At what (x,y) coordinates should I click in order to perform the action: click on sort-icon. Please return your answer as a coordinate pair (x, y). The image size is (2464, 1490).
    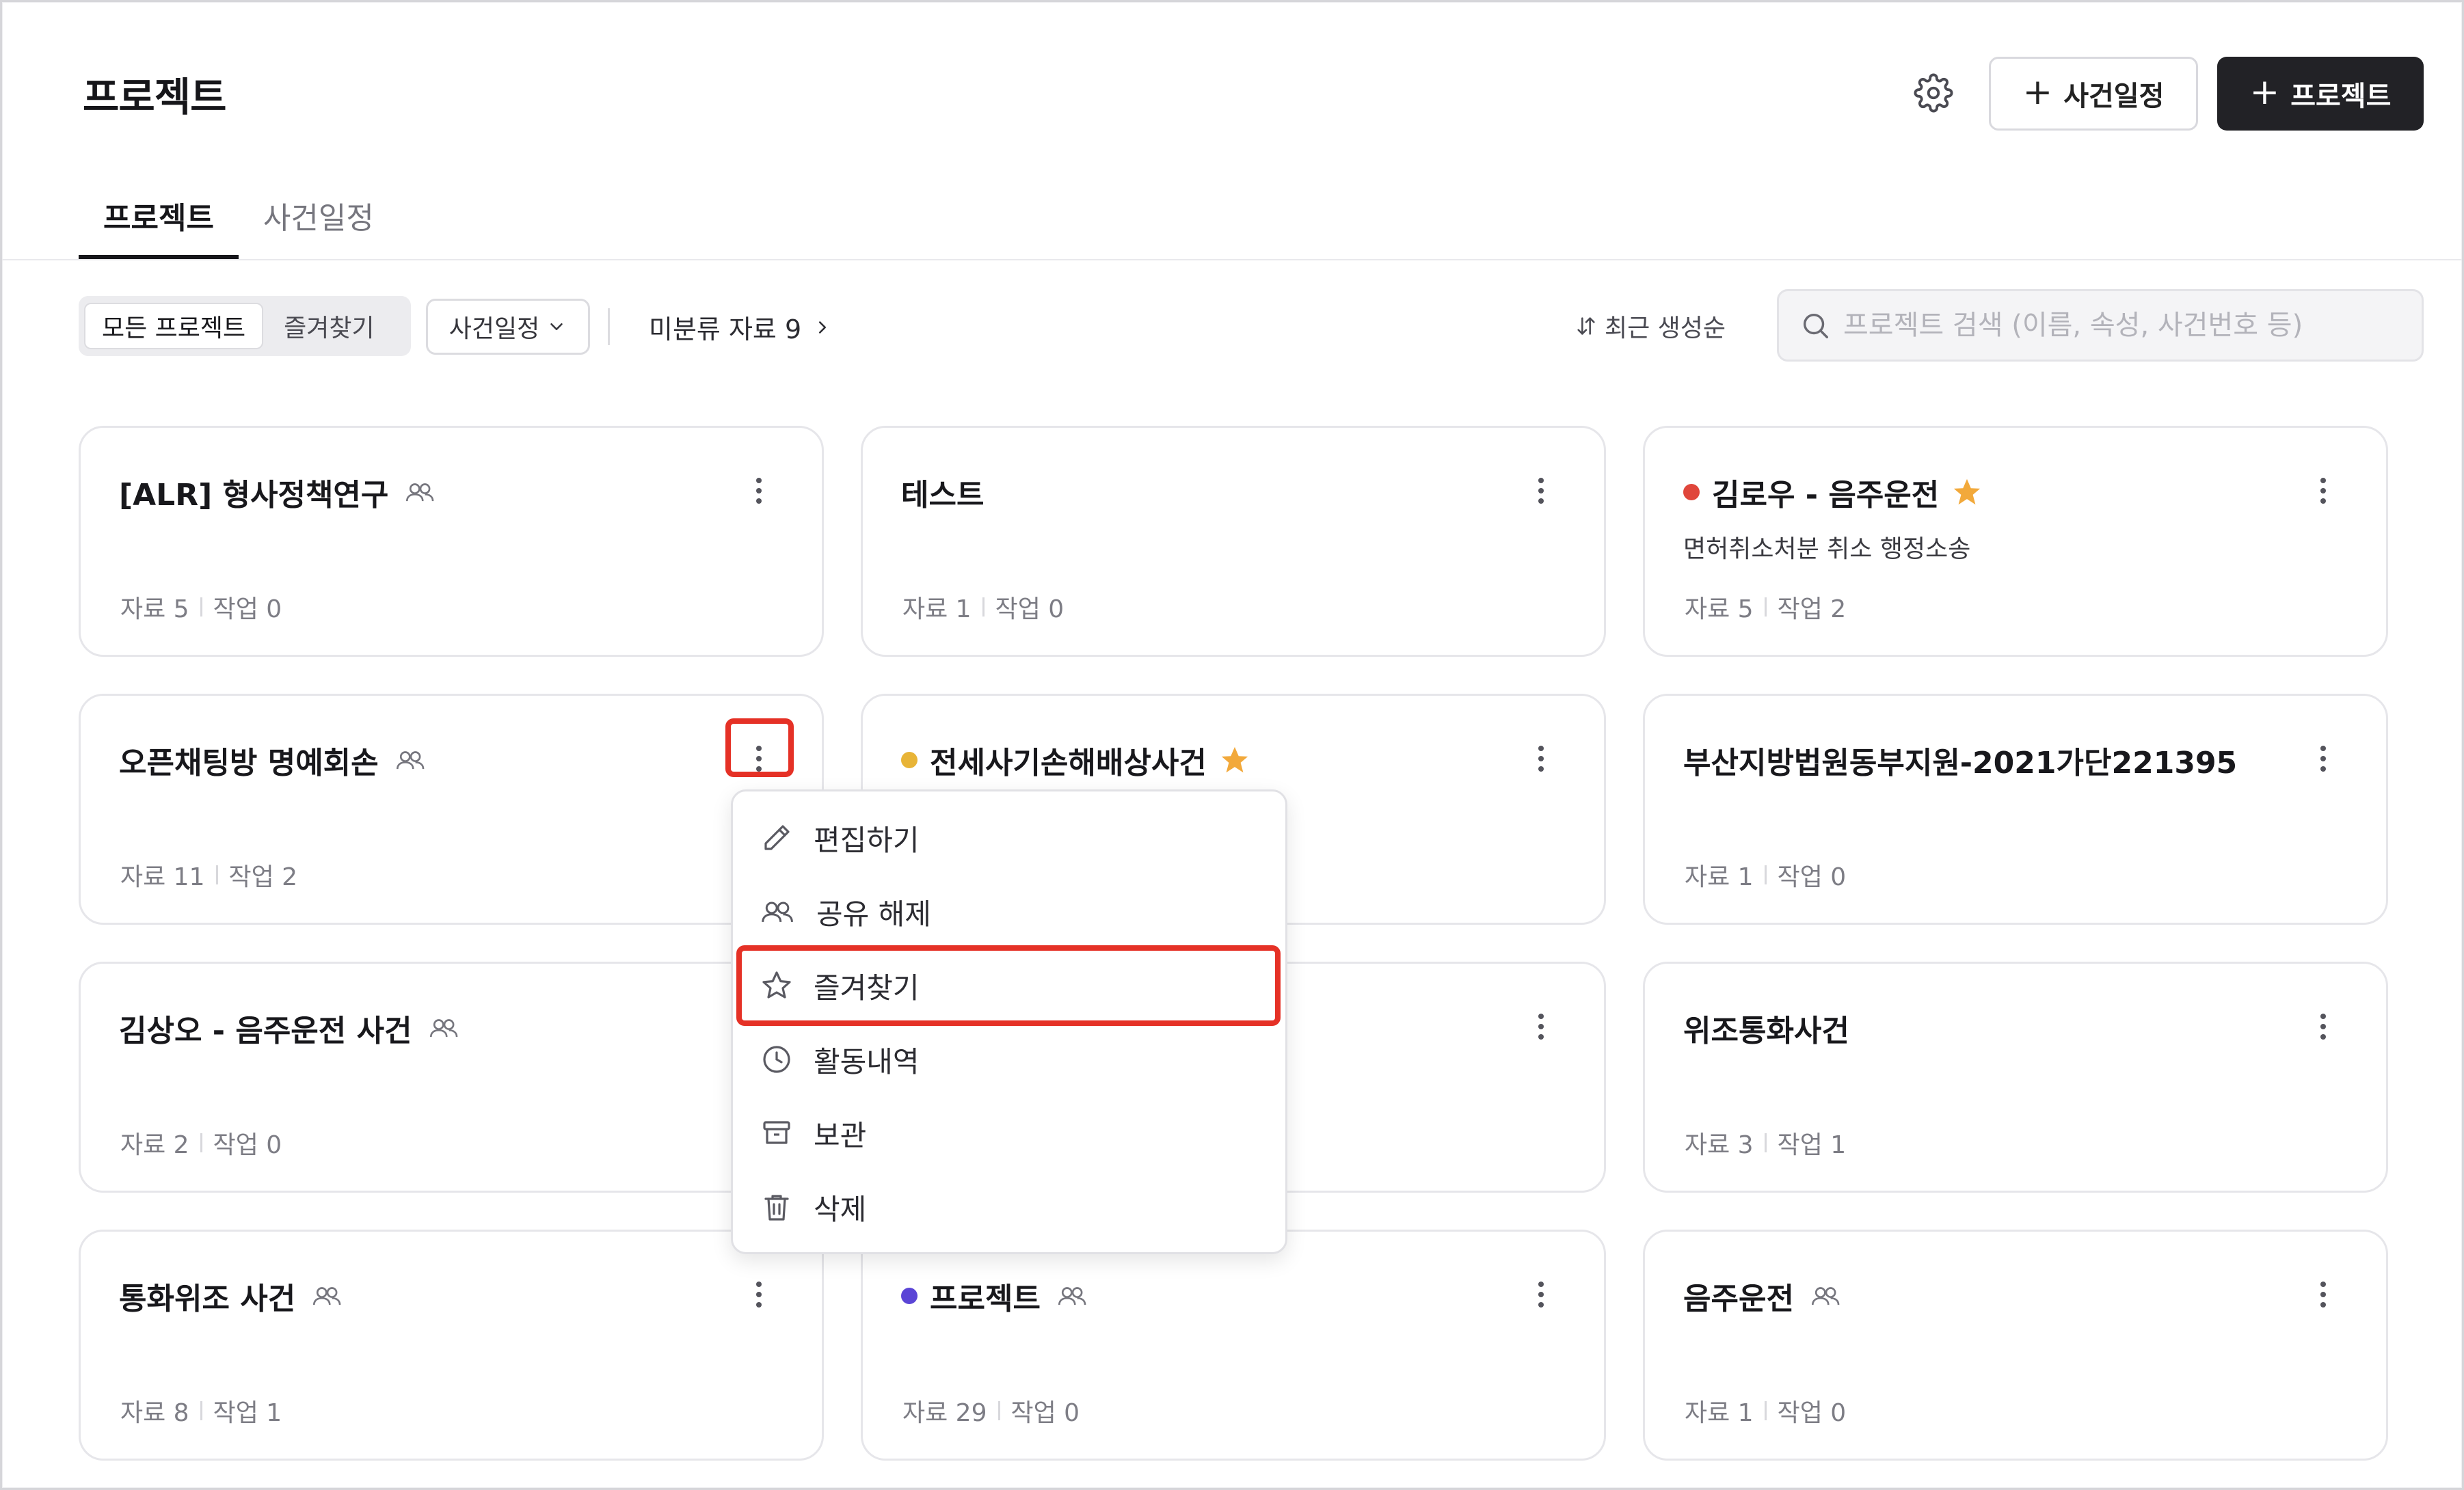
    Looking at the image, I should click on (1586, 326).